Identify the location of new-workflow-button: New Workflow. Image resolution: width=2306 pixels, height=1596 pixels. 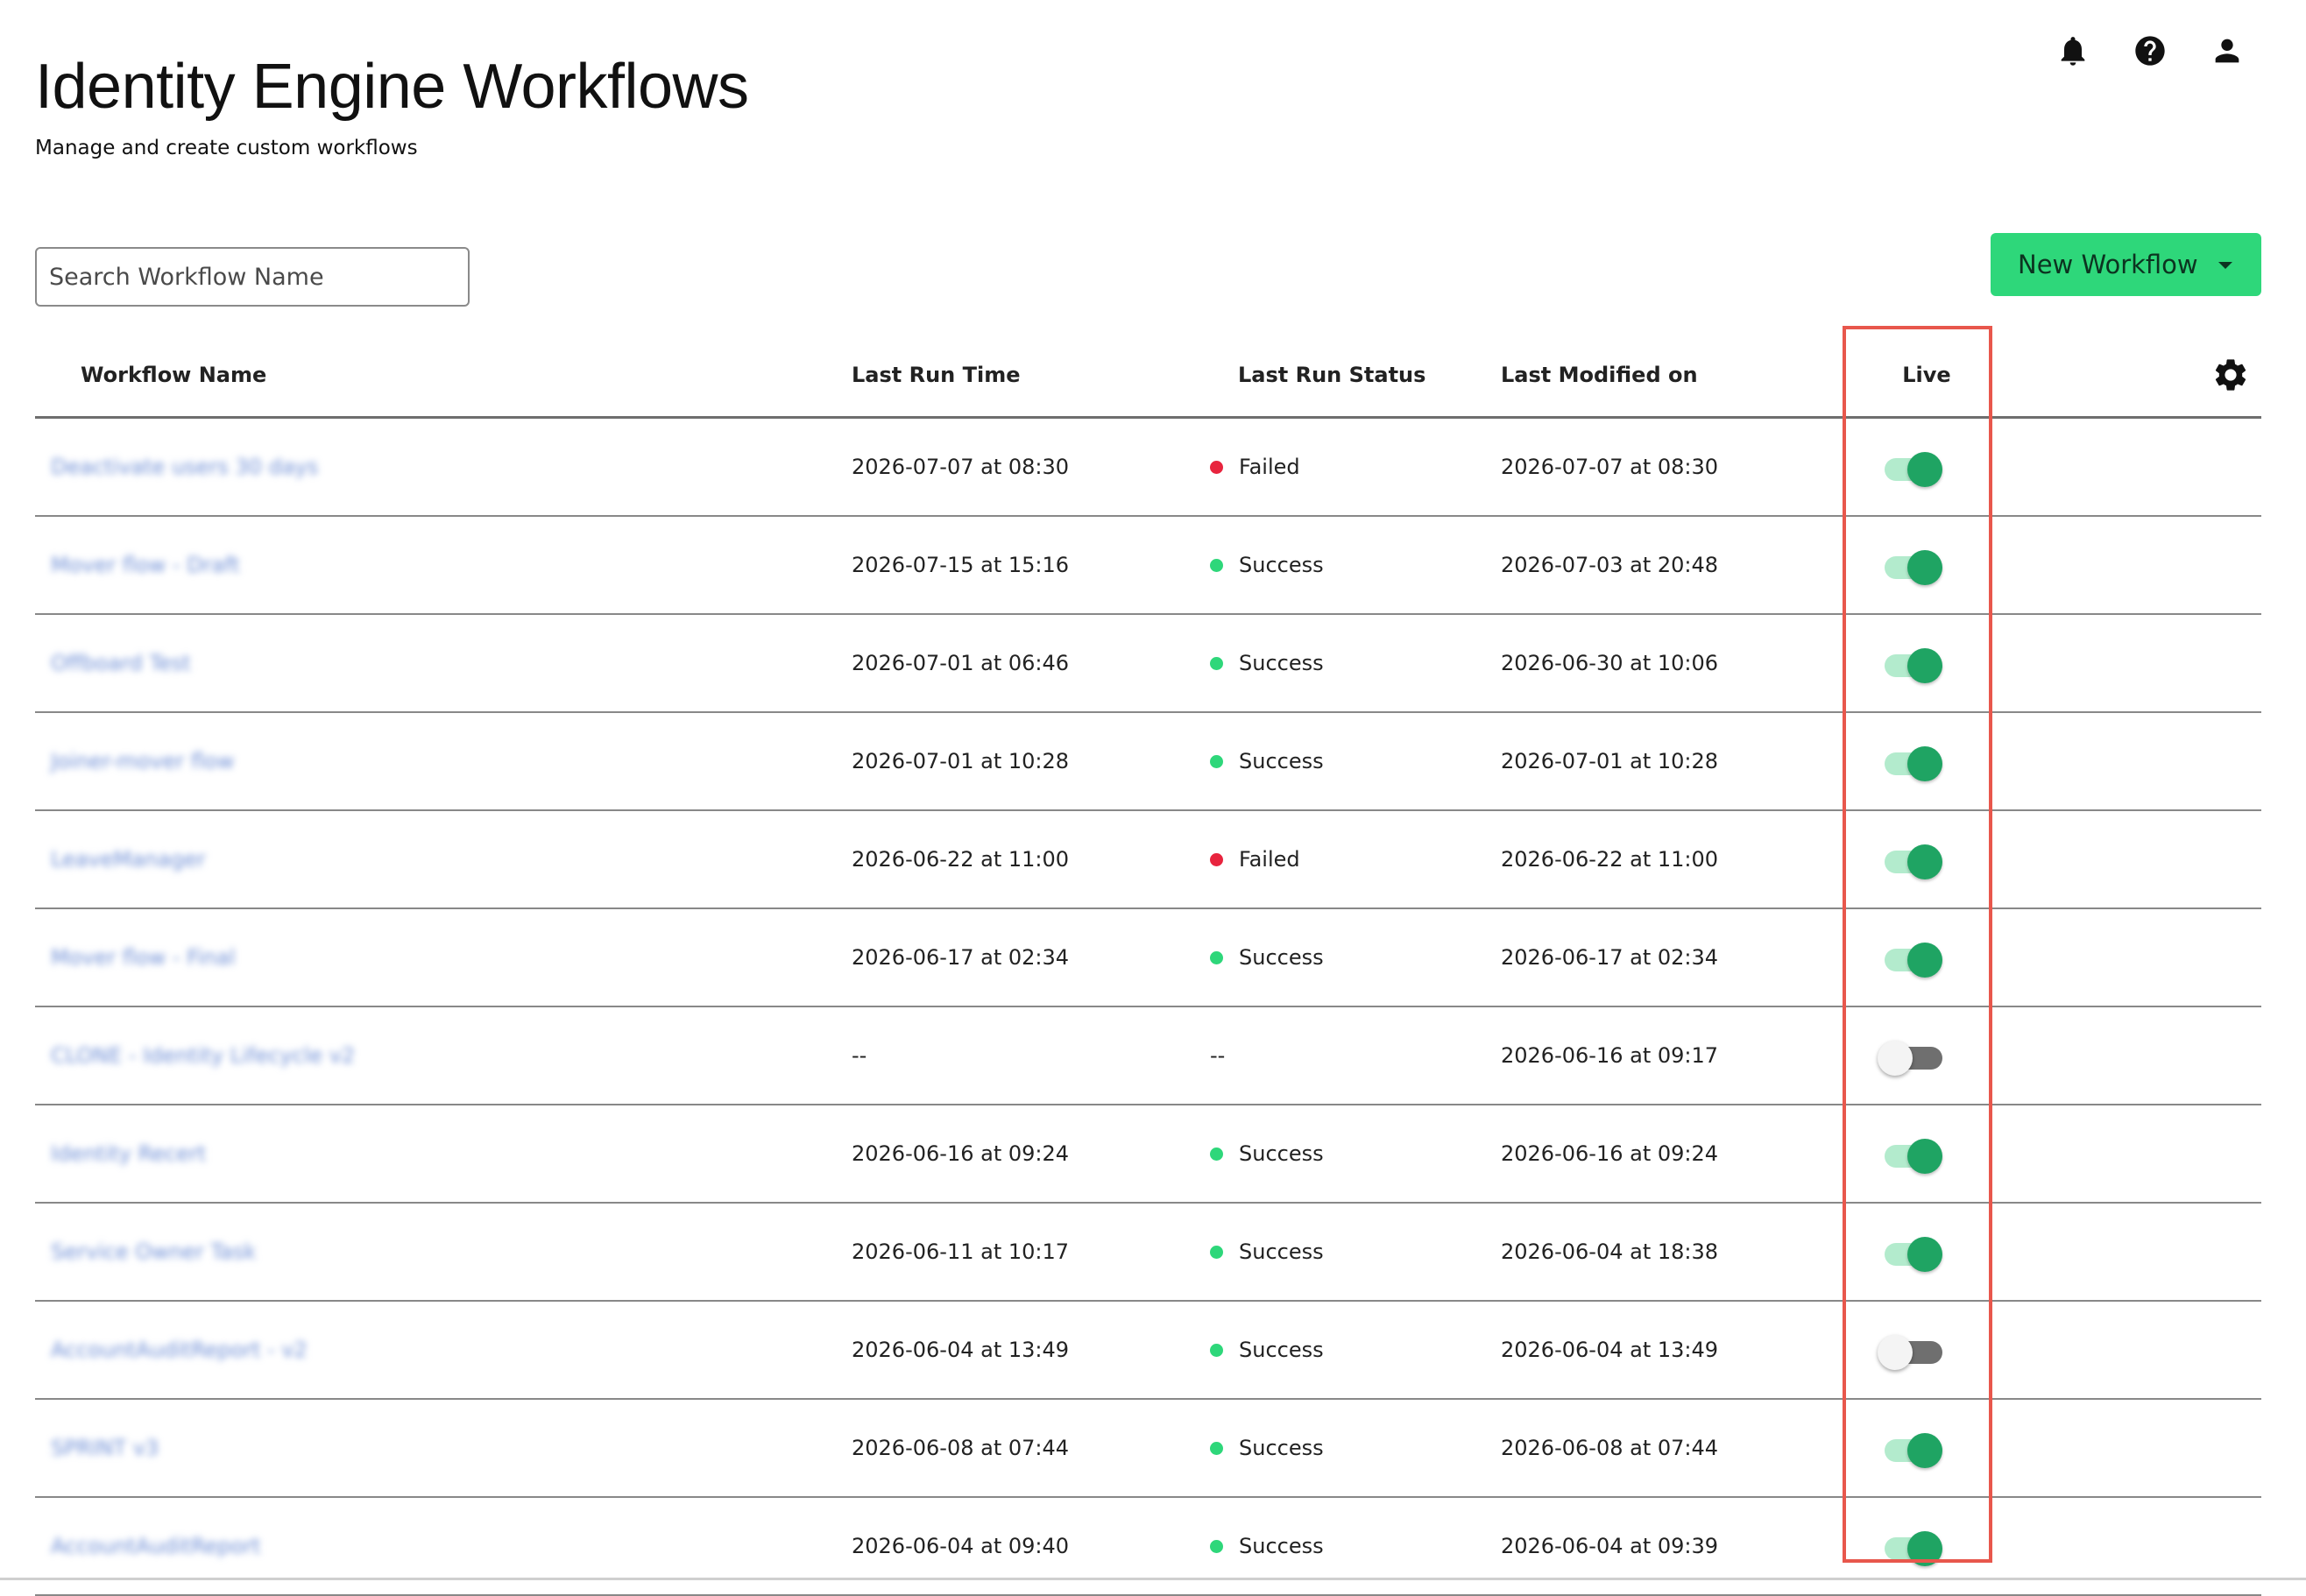
(2126, 264).